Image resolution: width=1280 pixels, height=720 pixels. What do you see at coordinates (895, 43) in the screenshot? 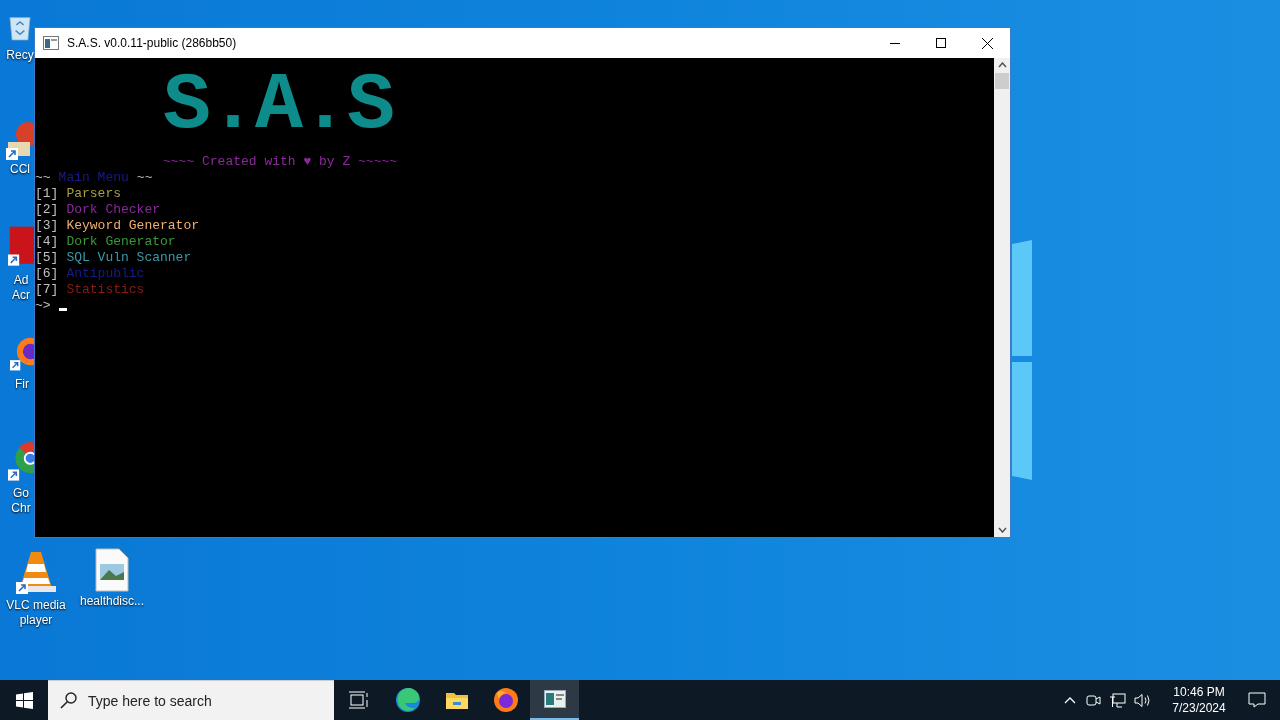
I see `minimize-icon` at bounding box center [895, 43].